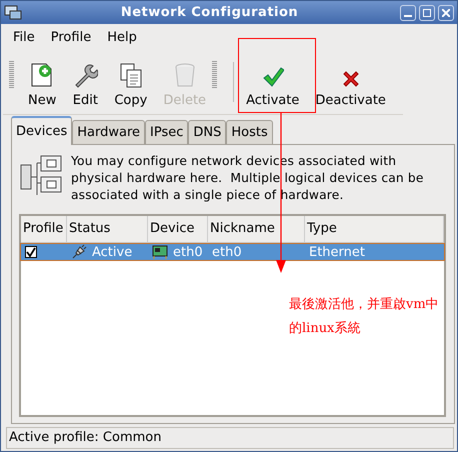 This screenshot has width=458, height=452. I want to click on menu-item: Help, so click(122, 37).